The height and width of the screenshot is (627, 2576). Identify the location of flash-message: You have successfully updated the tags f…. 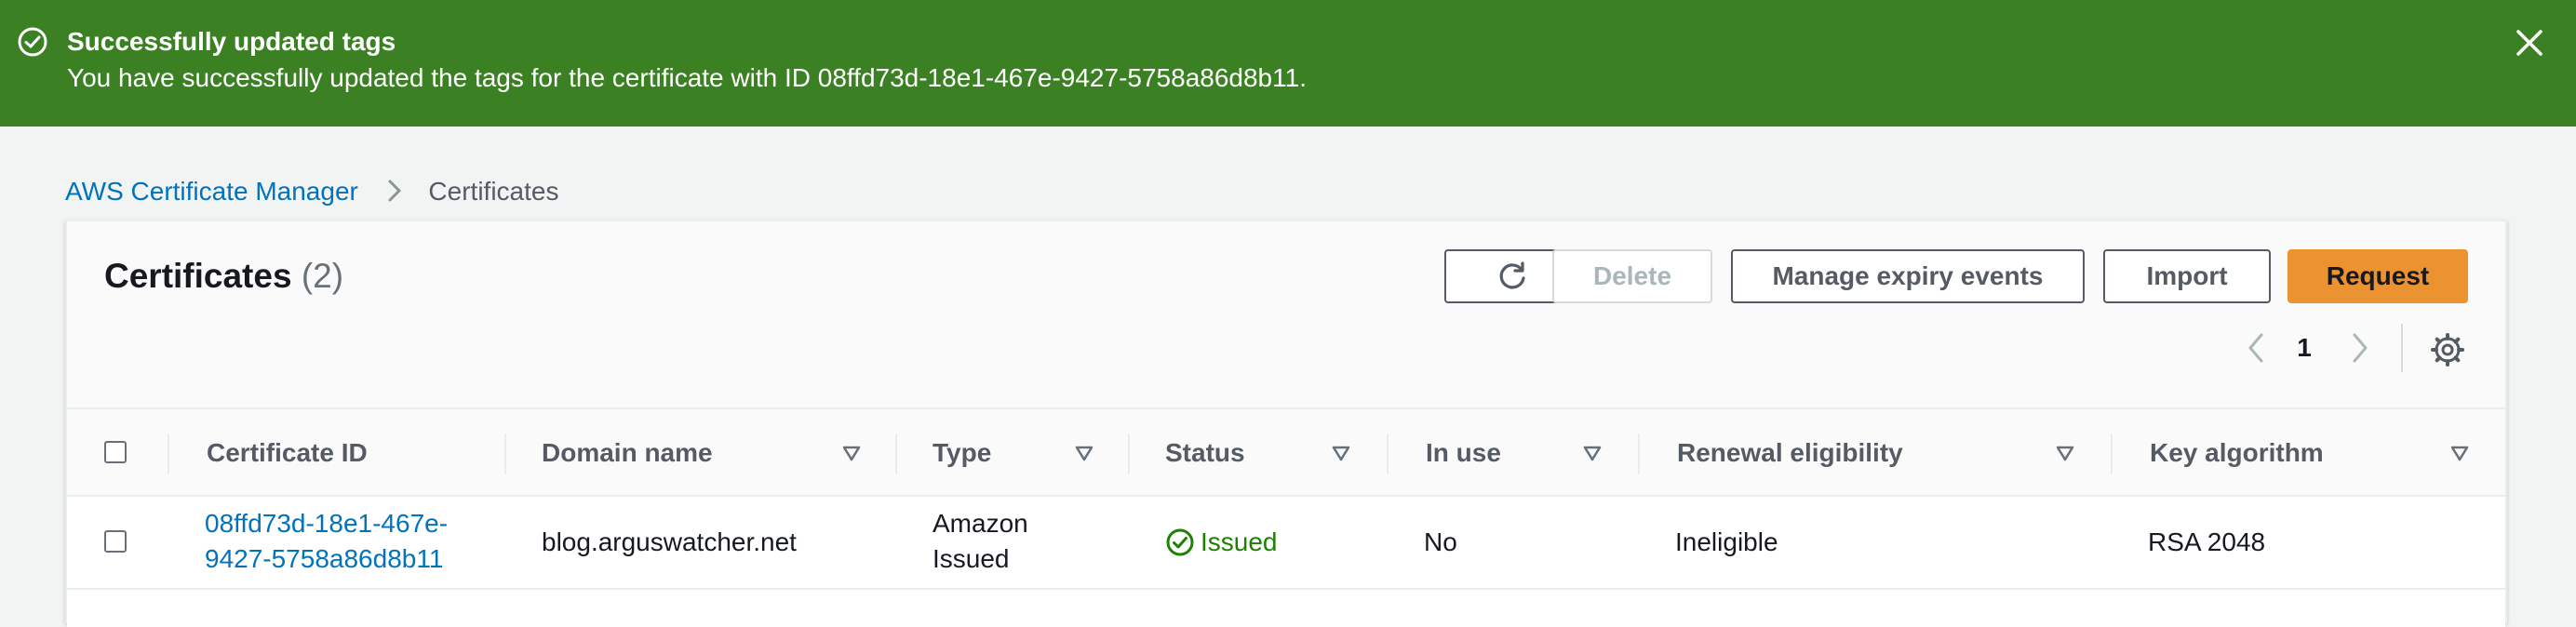
(687, 77).